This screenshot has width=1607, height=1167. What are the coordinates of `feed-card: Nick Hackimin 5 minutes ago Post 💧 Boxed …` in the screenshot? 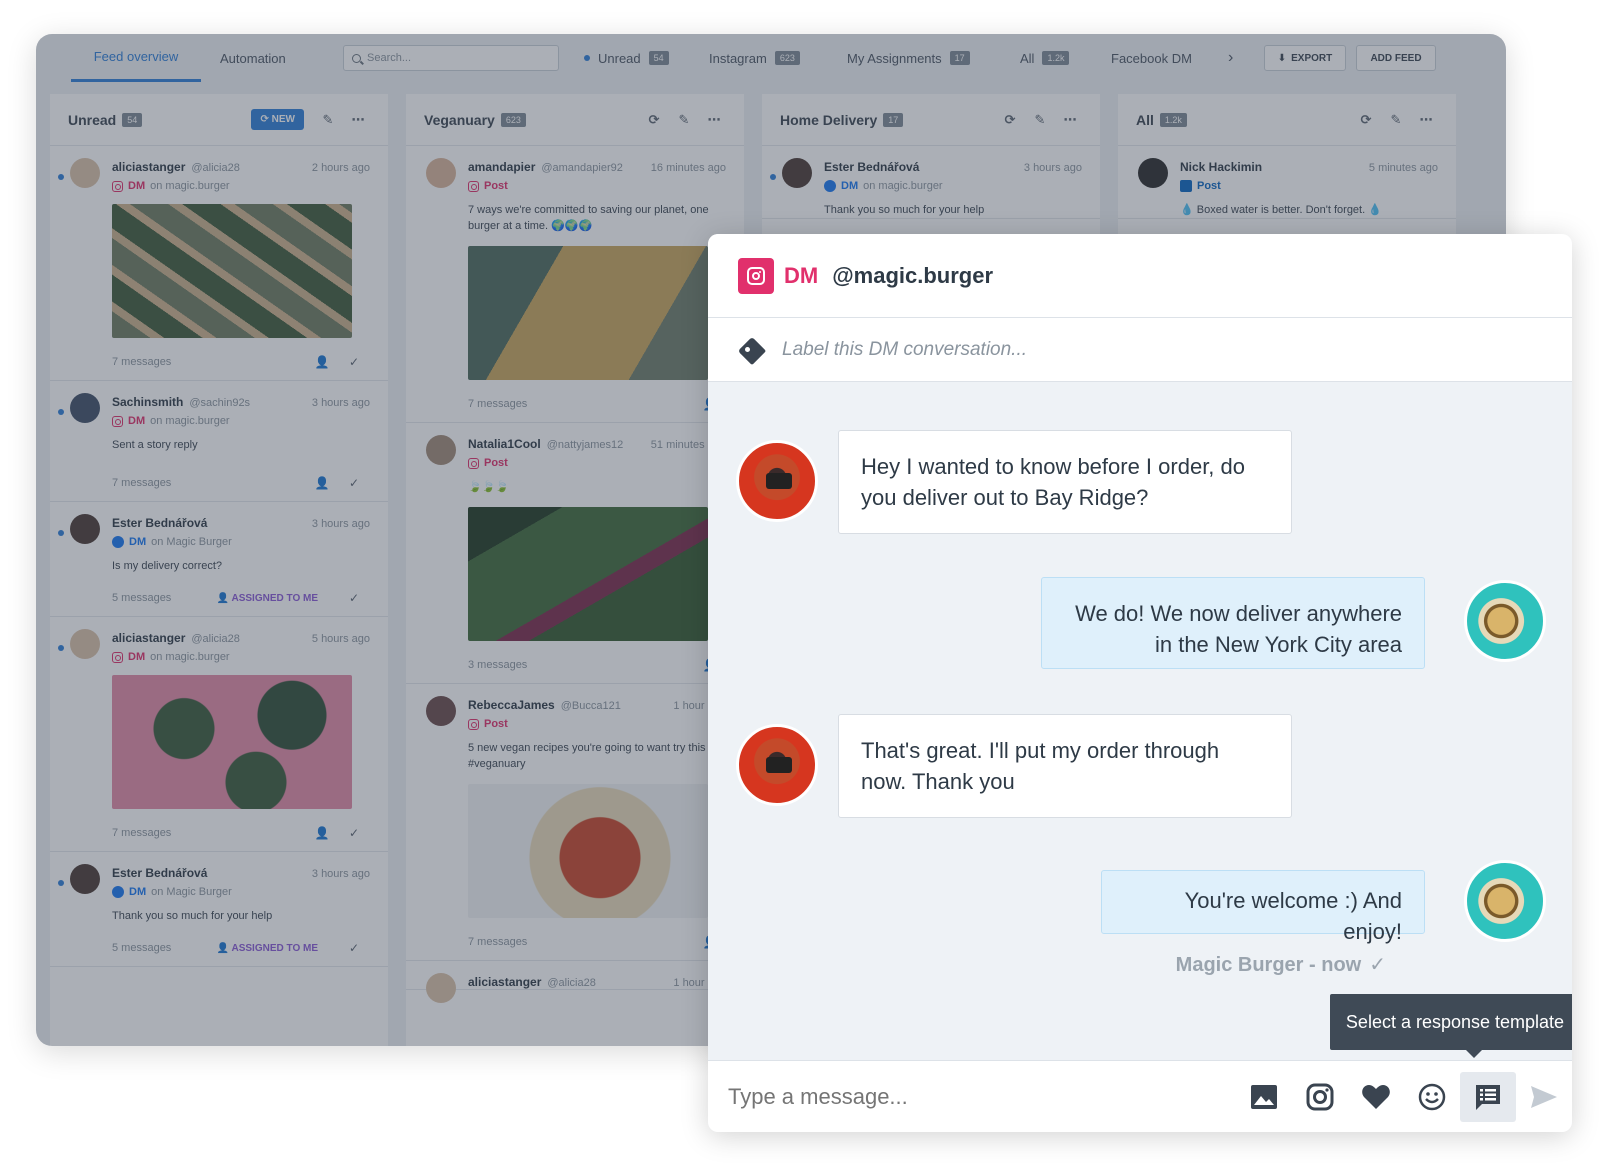 It's located at (1287, 182).